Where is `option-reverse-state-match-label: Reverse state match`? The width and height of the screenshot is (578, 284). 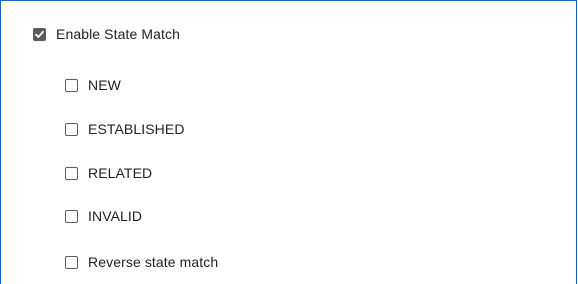 option-reverse-state-match-label: Reverse state match is located at coordinates (153, 262).